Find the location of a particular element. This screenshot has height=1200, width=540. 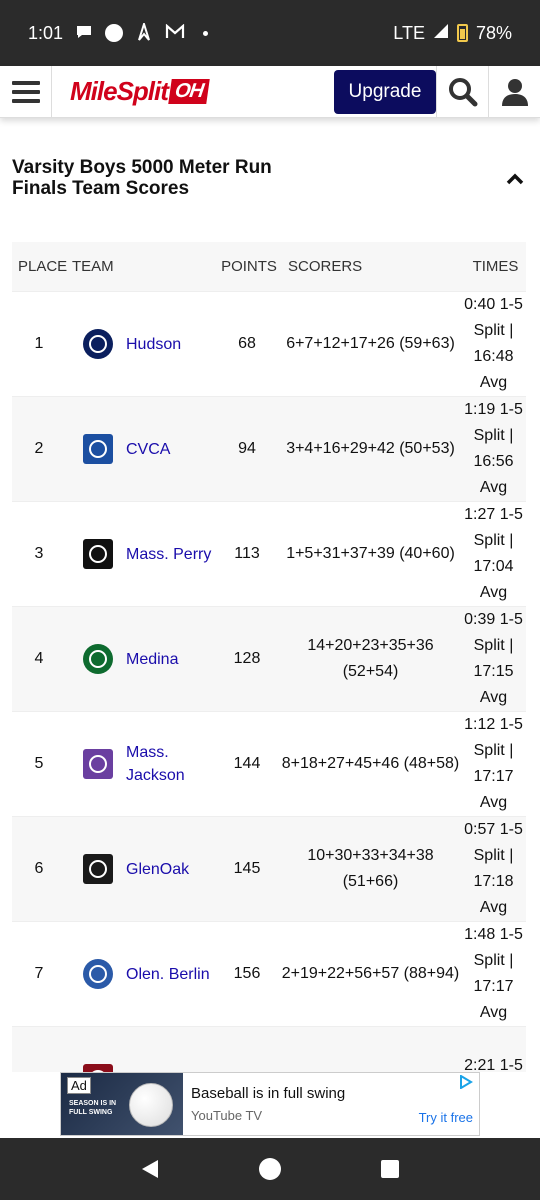

times-cell: 0:39 1-5 Split | 17:15 Avg is located at coordinates (493, 658).